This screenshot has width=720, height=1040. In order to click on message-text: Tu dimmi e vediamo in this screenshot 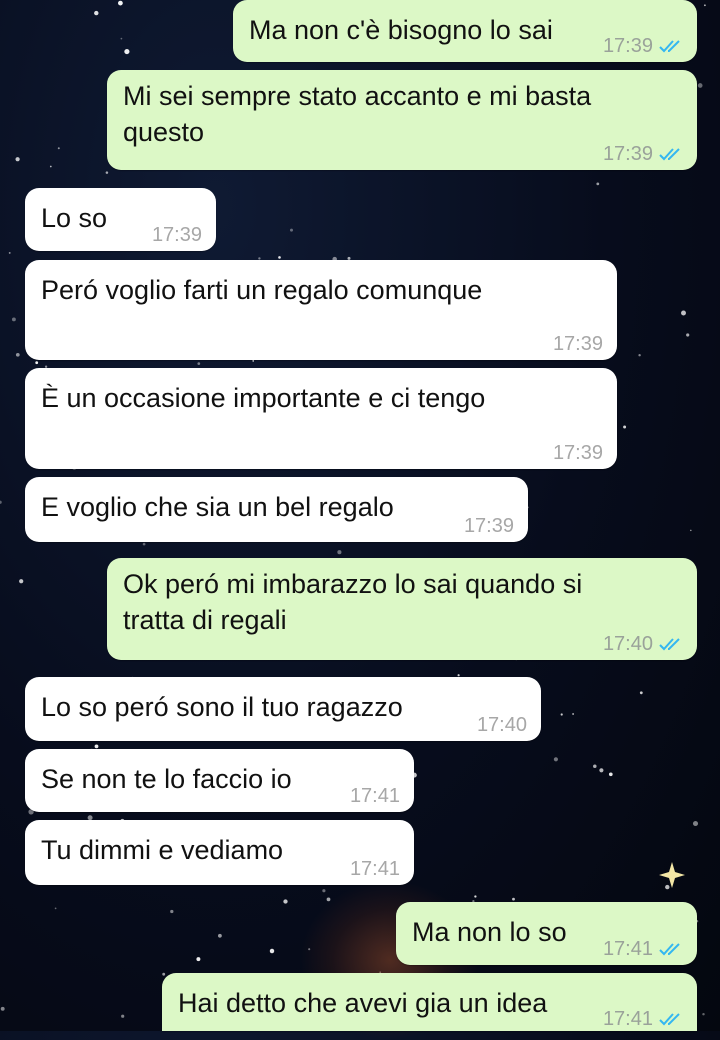, I will do `click(162, 850)`.